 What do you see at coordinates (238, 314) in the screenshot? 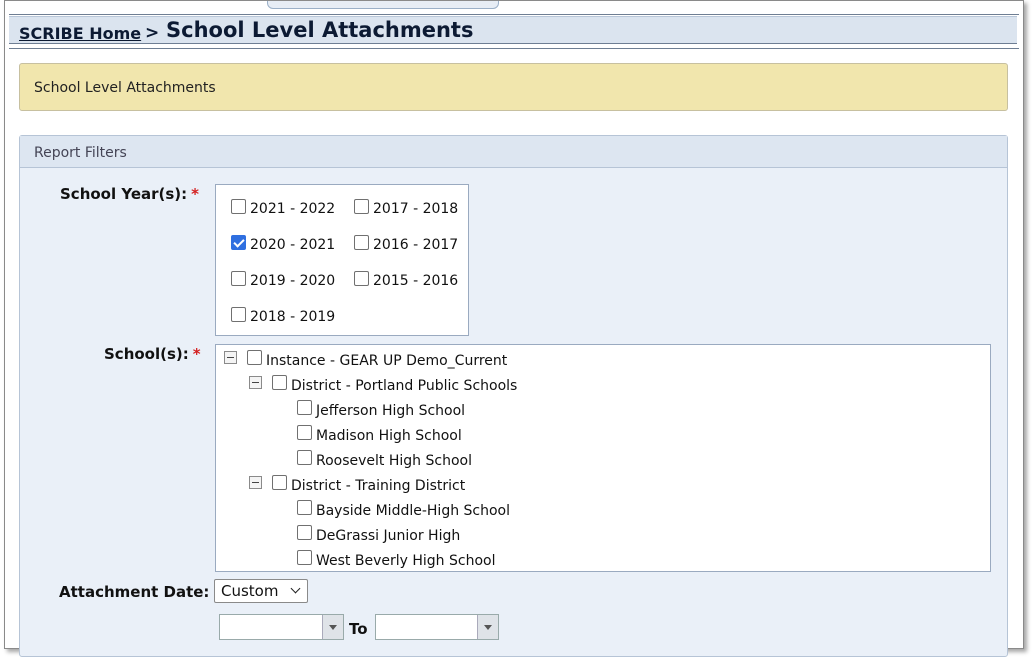
I see `year-checkbox-2018-2019` at bounding box center [238, 314].